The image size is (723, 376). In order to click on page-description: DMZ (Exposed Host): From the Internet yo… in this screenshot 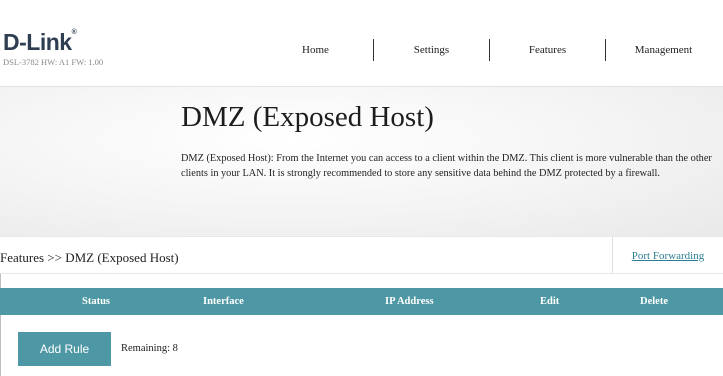, I will do `click(446, 166)`.